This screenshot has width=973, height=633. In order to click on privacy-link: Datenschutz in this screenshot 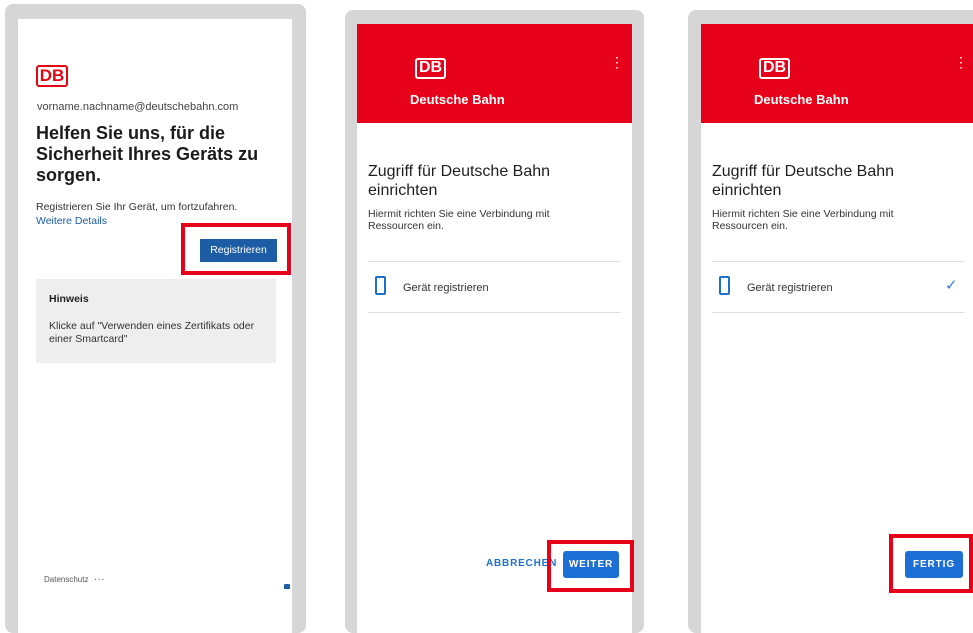, I will do `click(66, 579)`.